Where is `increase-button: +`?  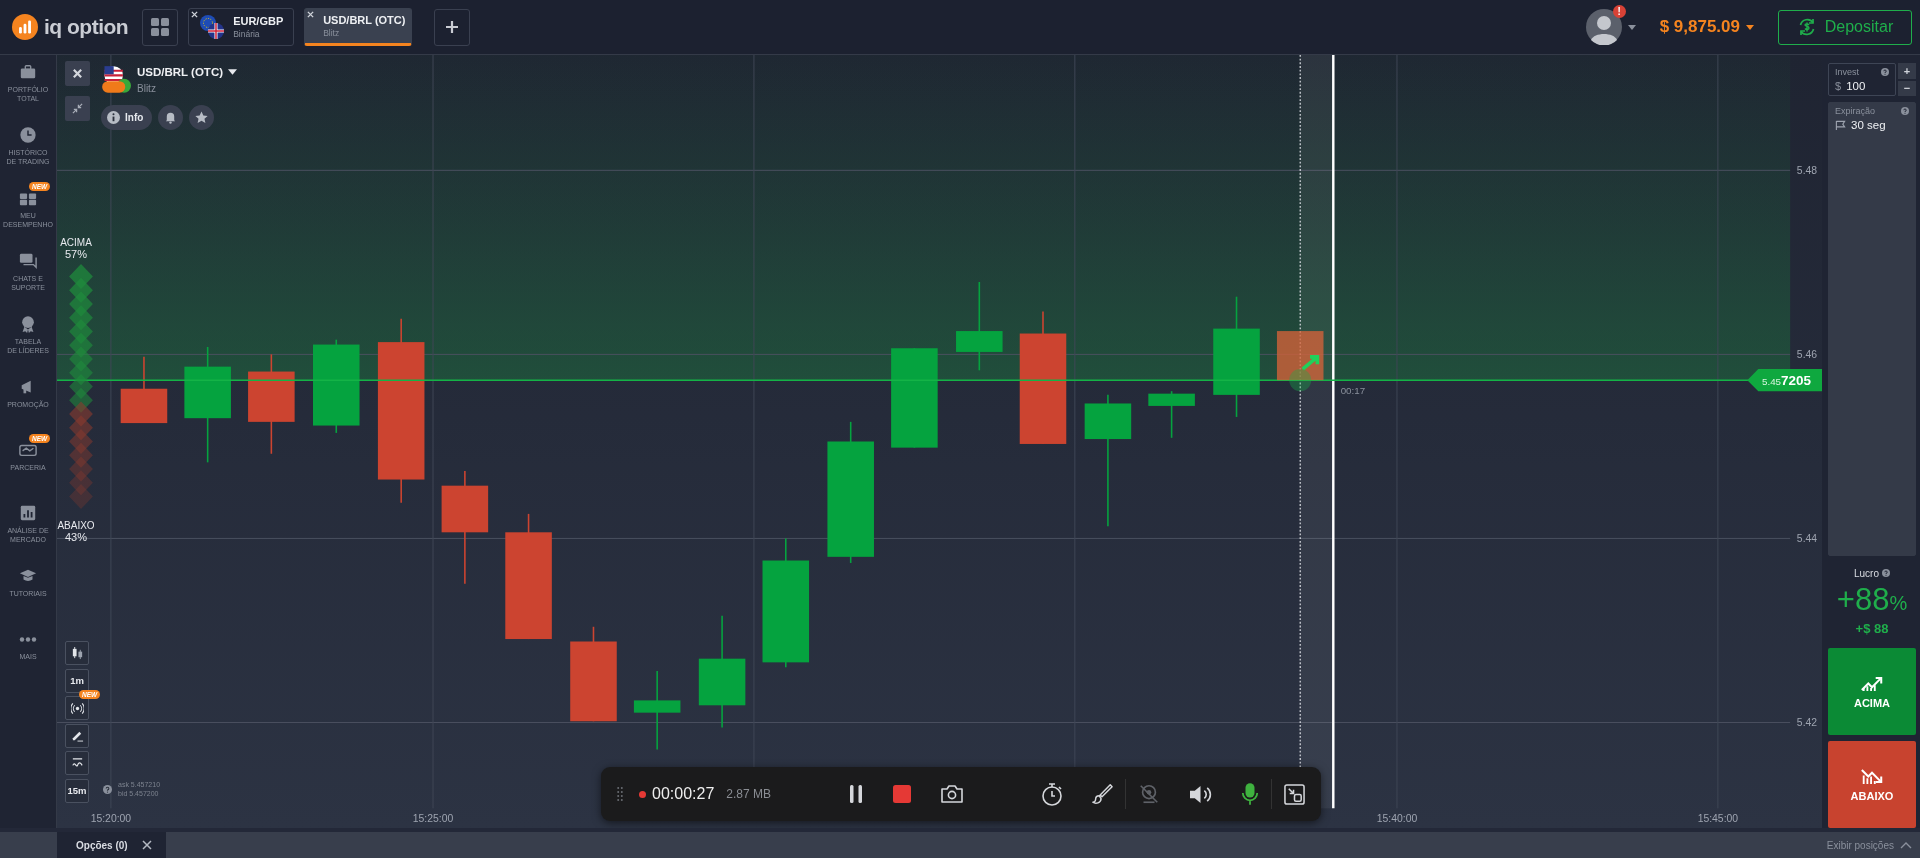 increase-button: + is located at coordinates (1907, 71).